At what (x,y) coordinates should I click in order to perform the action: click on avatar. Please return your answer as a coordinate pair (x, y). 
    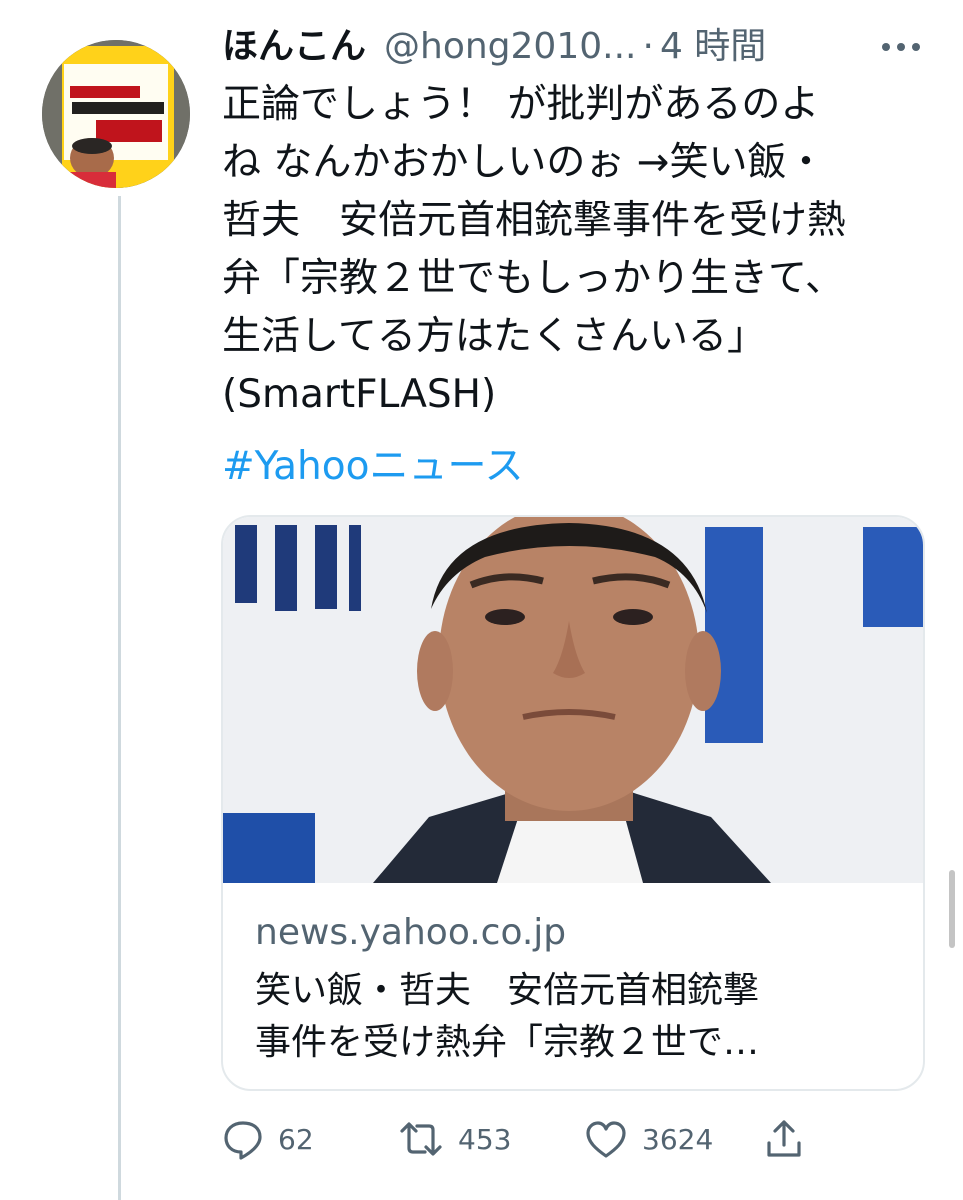
    Looking at the image, I should click on (116, 114).